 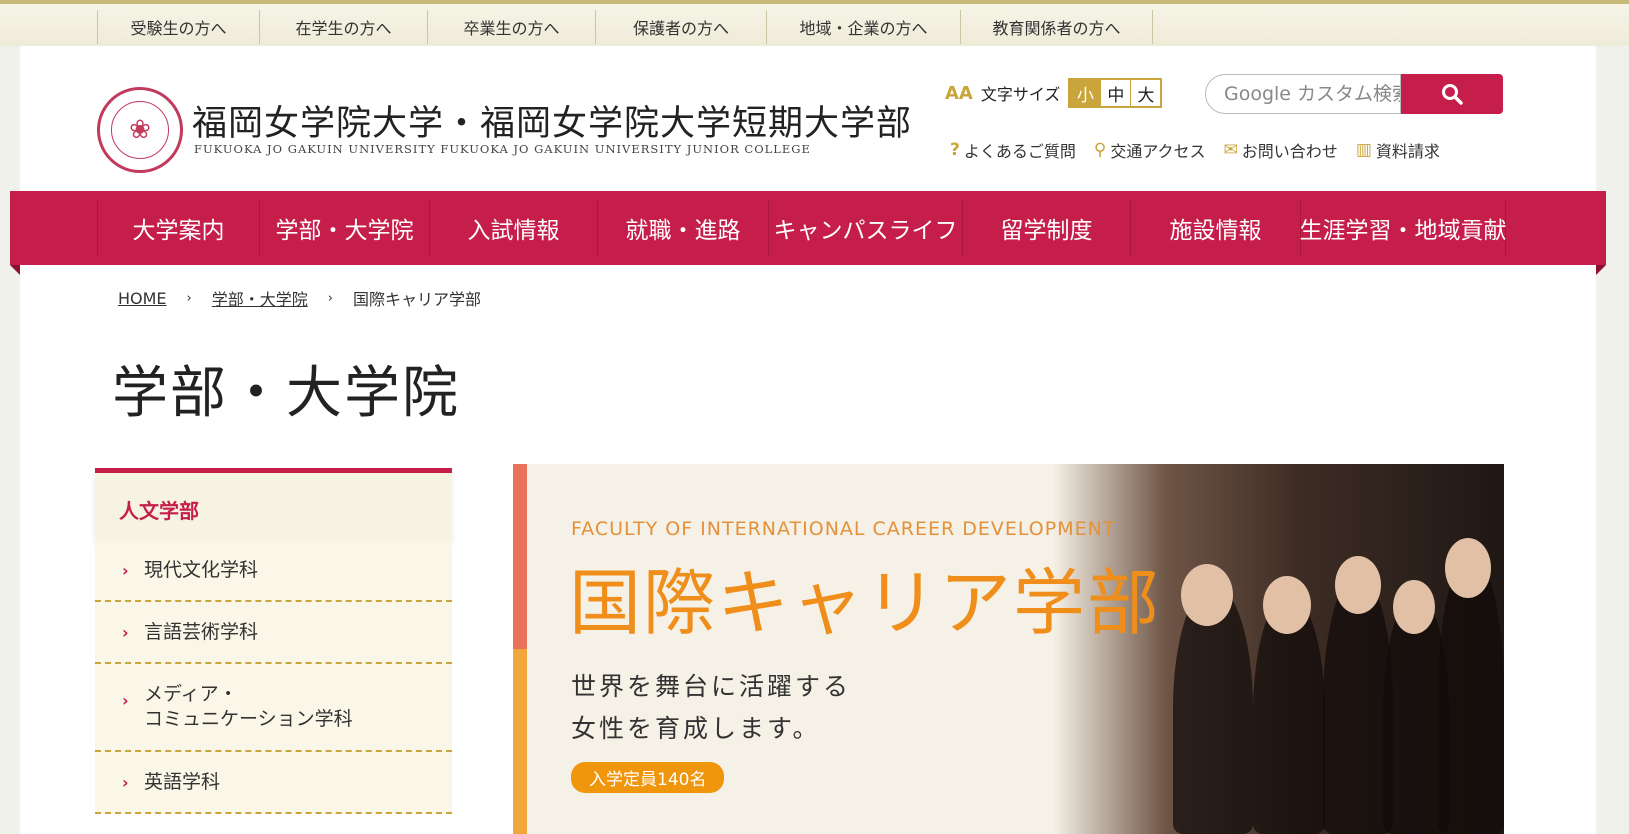 What do you see at coordinates (273, 571) in the screenshot?
I see `sidebar-item-contemporary-culture: › 現代文化学科` at bounding box center [273, 571].